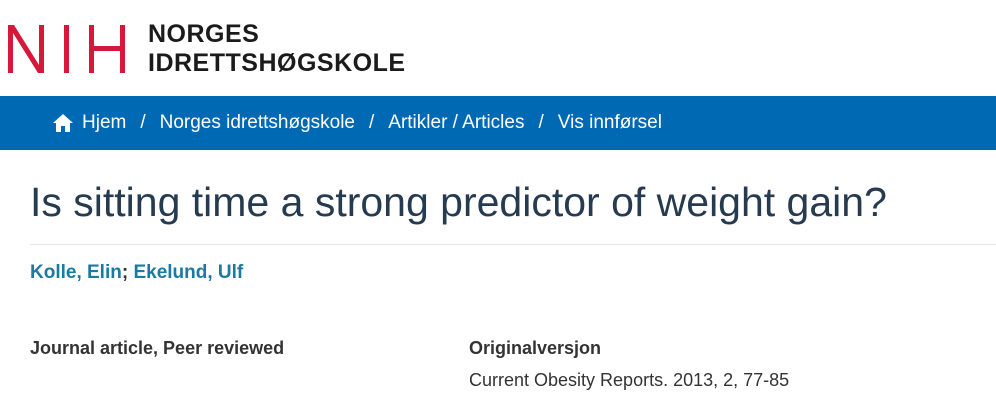  I want to click on title-divider, so click(513, 244).